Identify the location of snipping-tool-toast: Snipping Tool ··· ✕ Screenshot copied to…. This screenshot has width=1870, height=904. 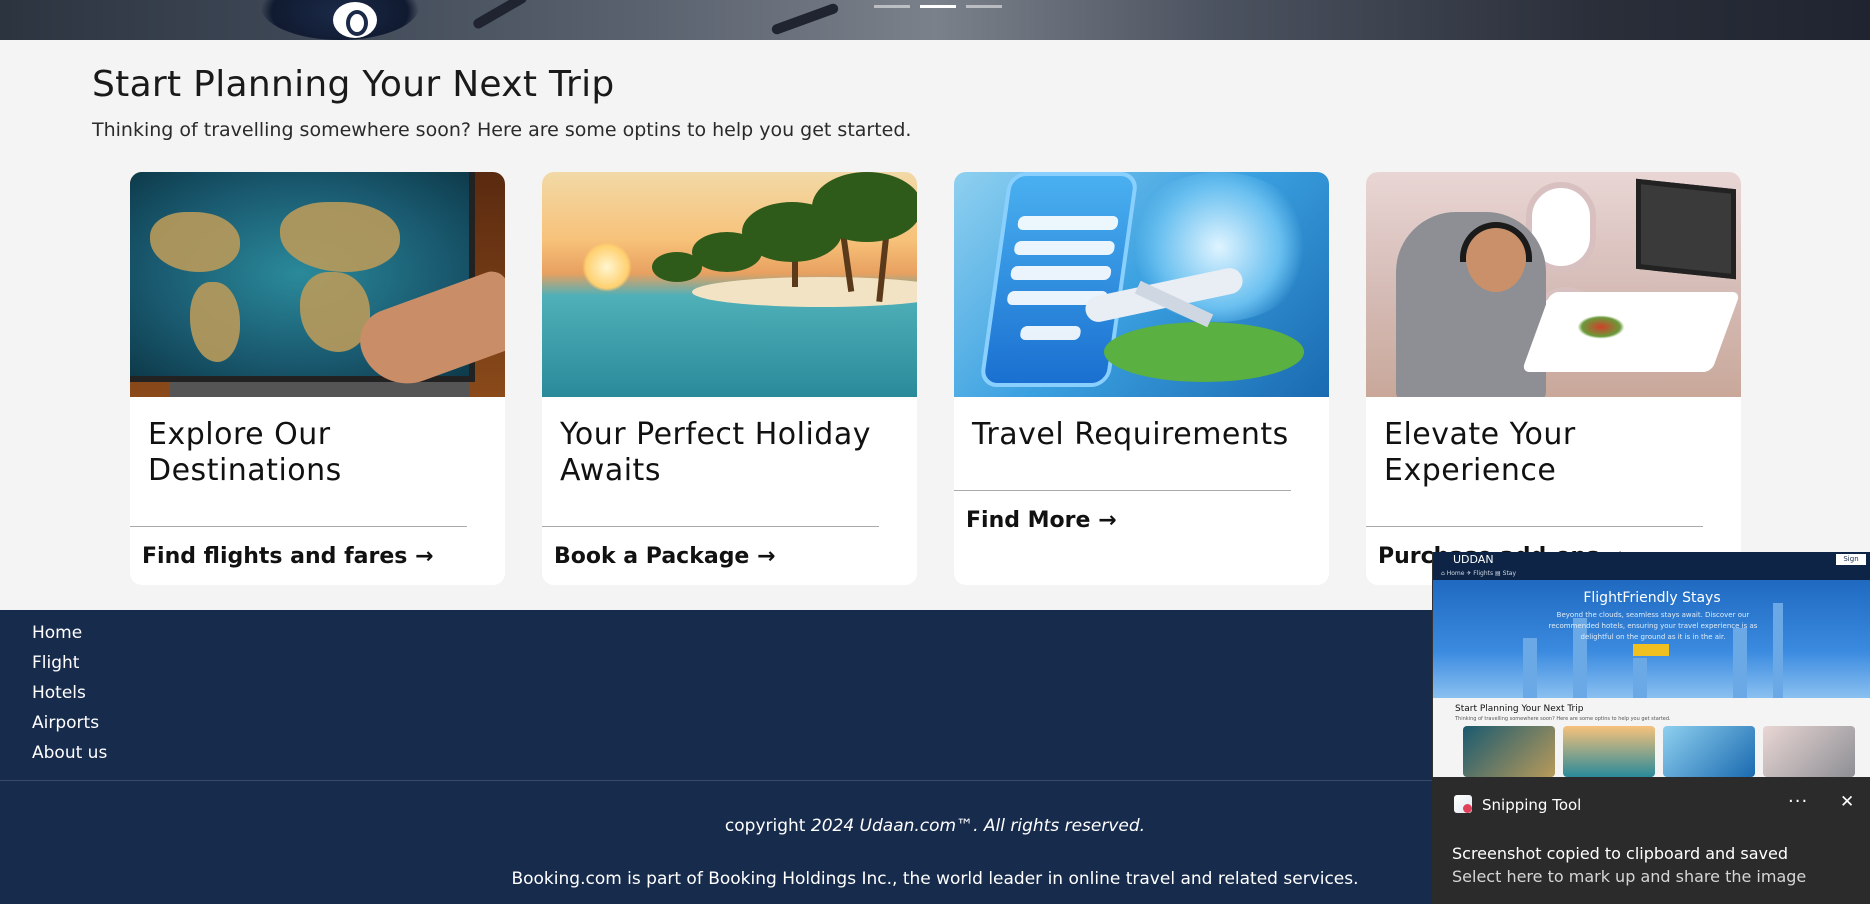
(1651, 840).